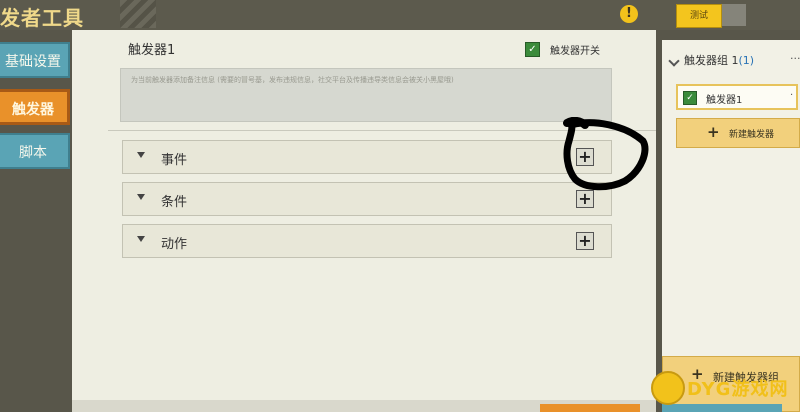 This screenshot has height=412, width=800. What do you see at coordinates (606, 154) in the screenshot?
I see `black-scribble-annotation` at bounding box center [606, 154].